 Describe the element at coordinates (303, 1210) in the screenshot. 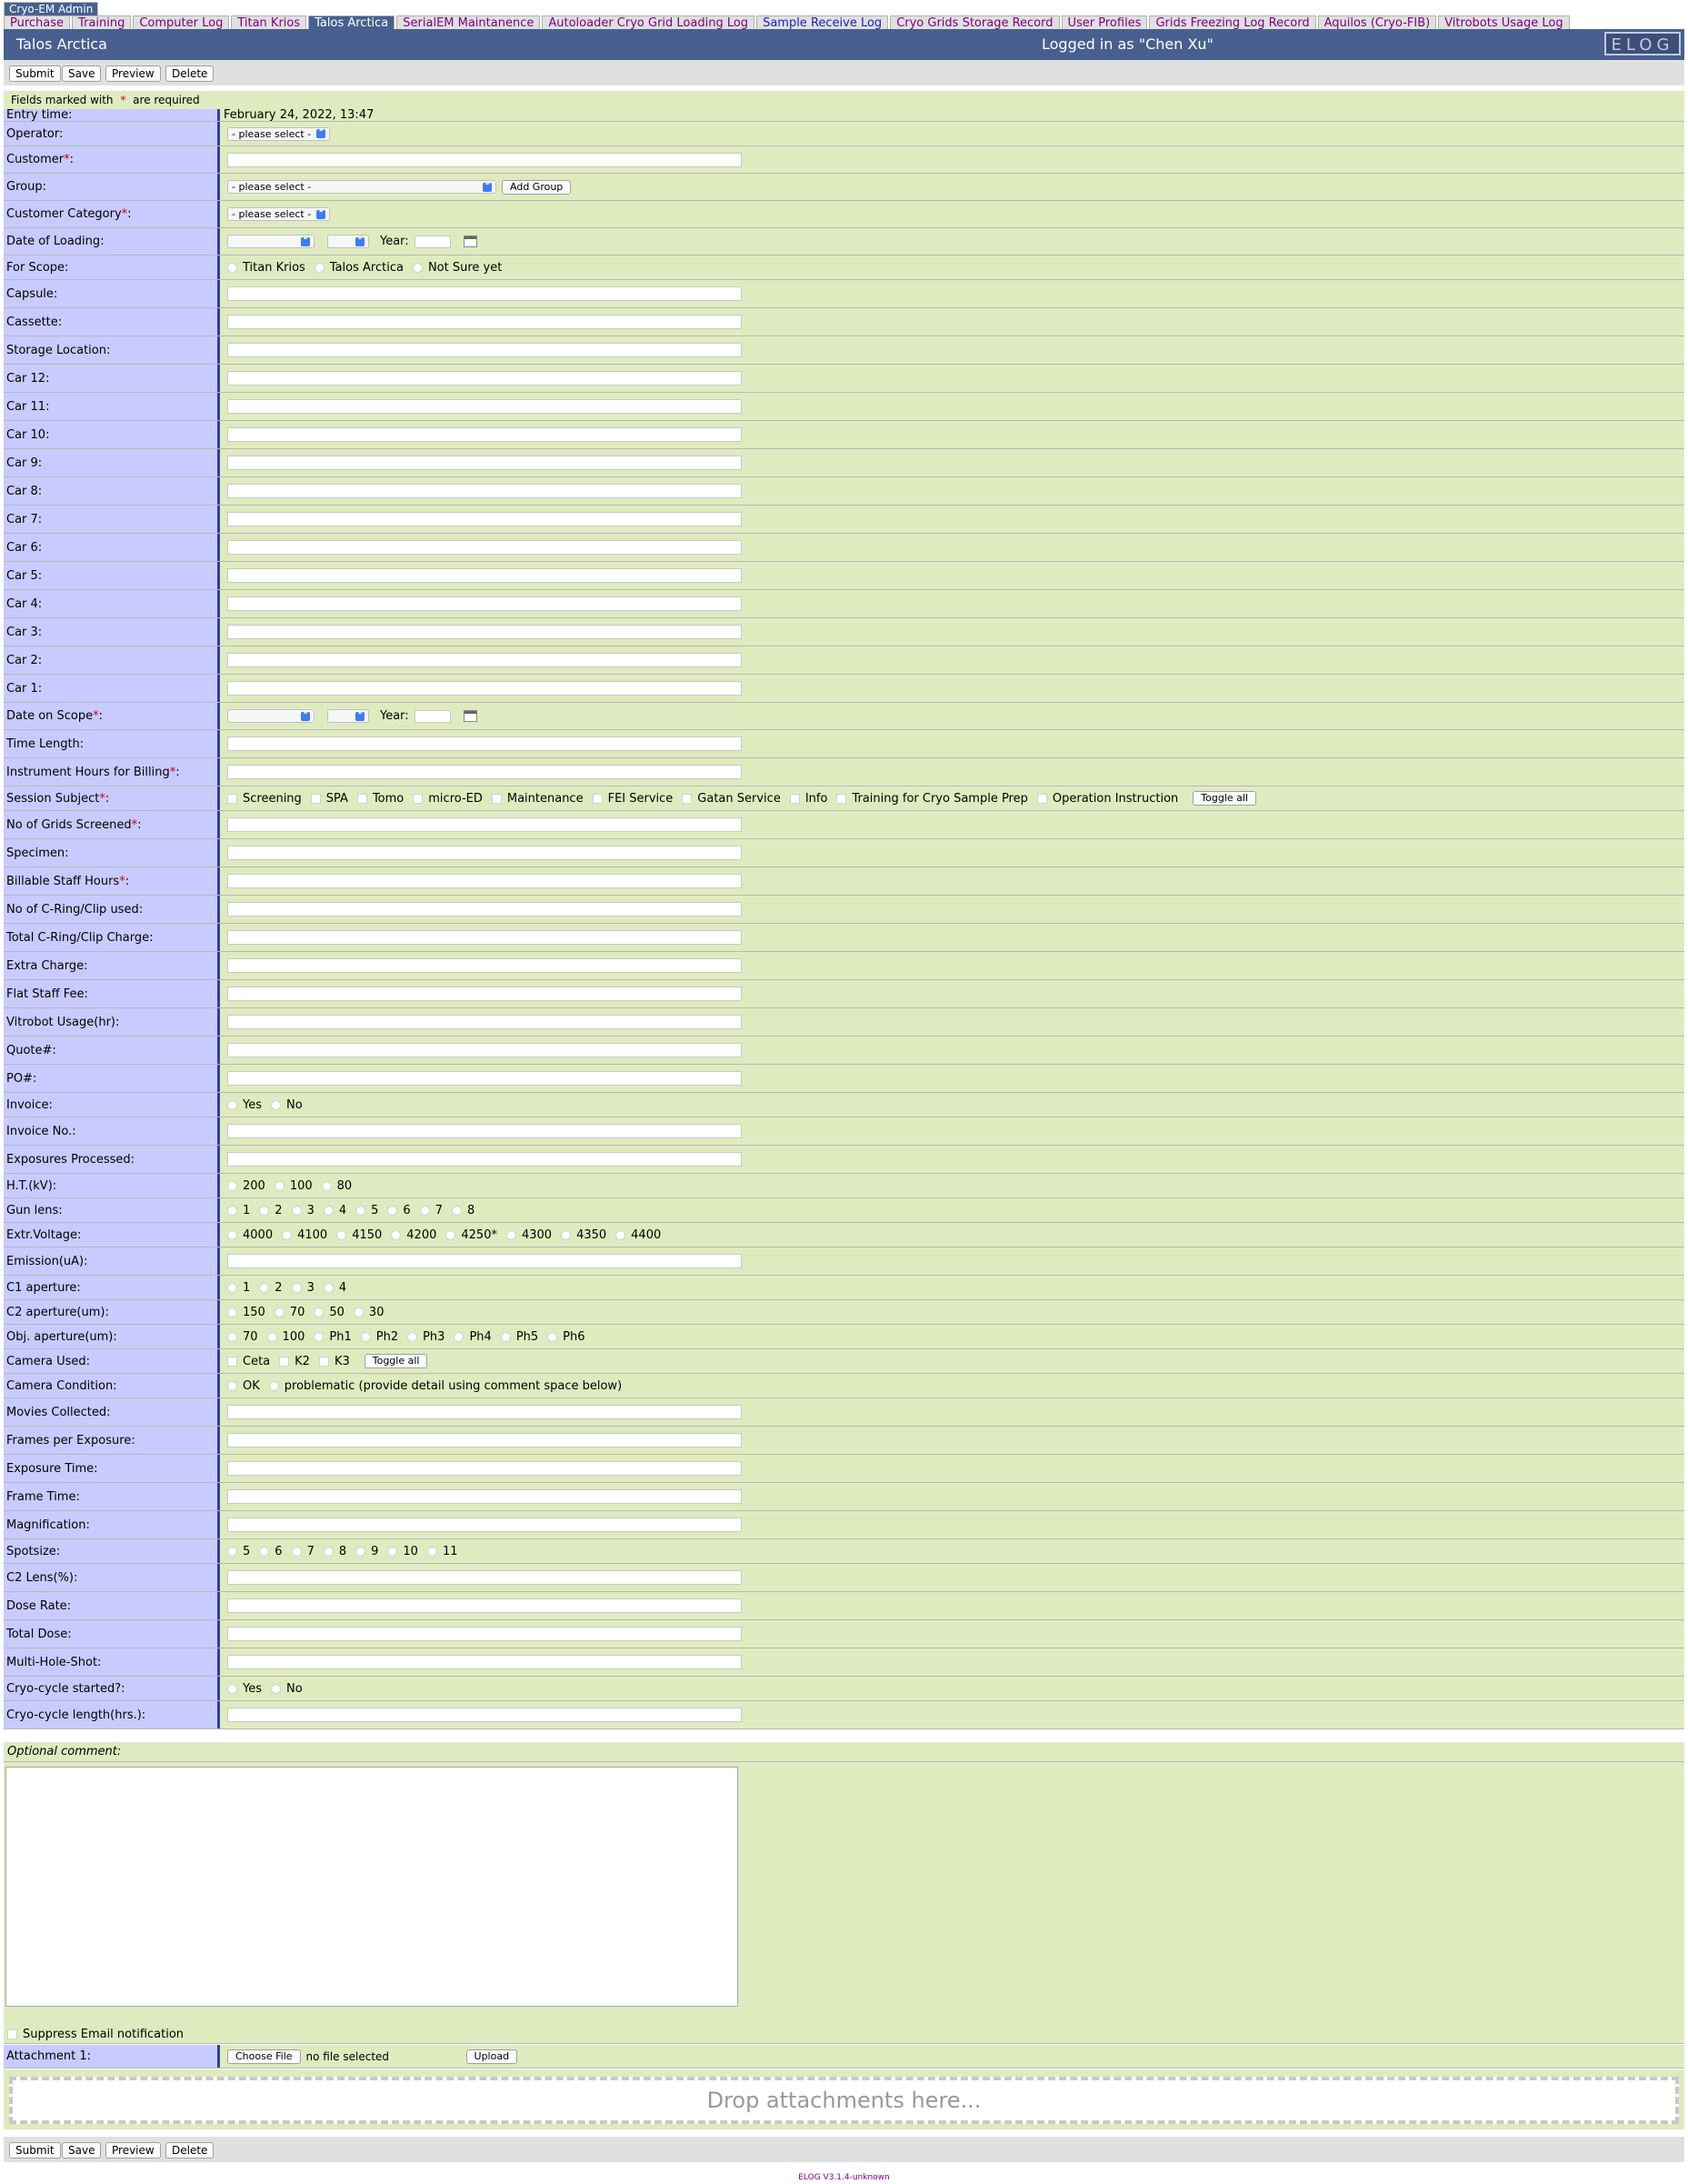

I see `gun-lens-option-3: 3` at that location.